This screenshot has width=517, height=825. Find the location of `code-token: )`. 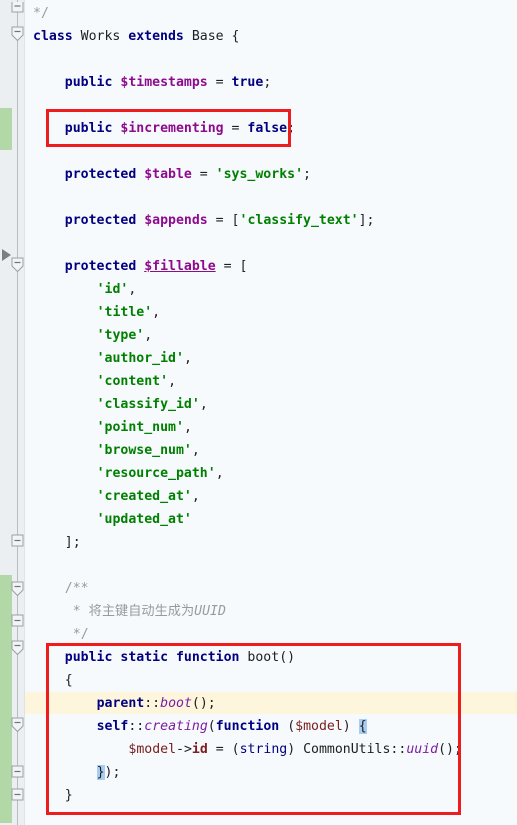

code-token: ) is located at coordinates (350, 726).